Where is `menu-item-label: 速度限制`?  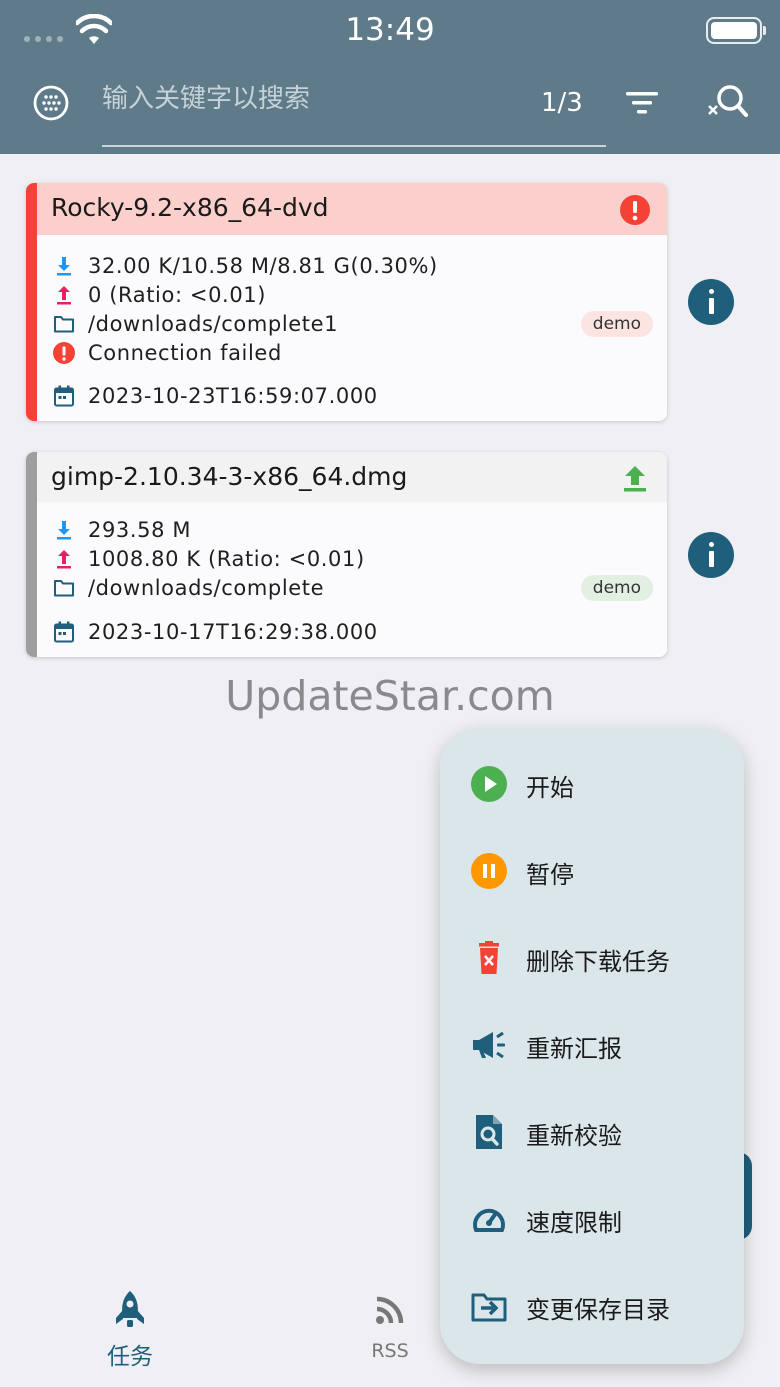 menu-item-label: 速度限制 is located at coordinates (574, 1223).